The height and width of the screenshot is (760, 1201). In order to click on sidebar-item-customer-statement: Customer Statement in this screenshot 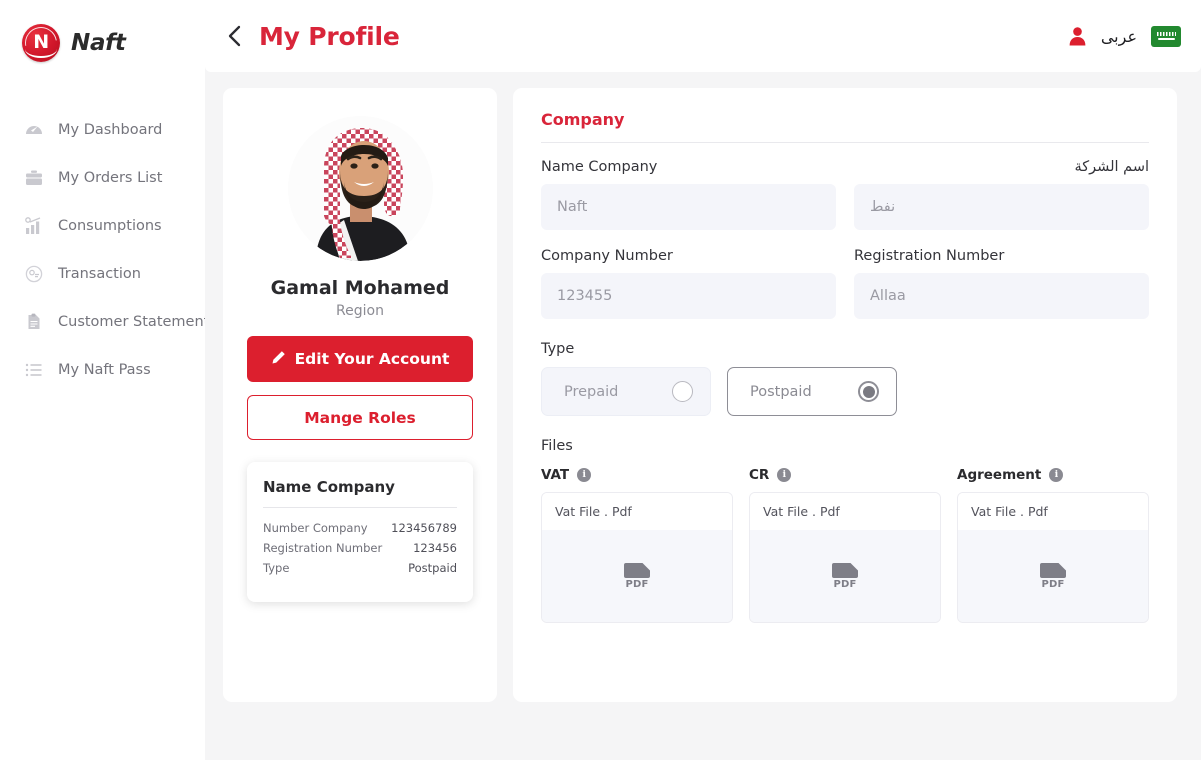, I will do `click(104, 322)`.